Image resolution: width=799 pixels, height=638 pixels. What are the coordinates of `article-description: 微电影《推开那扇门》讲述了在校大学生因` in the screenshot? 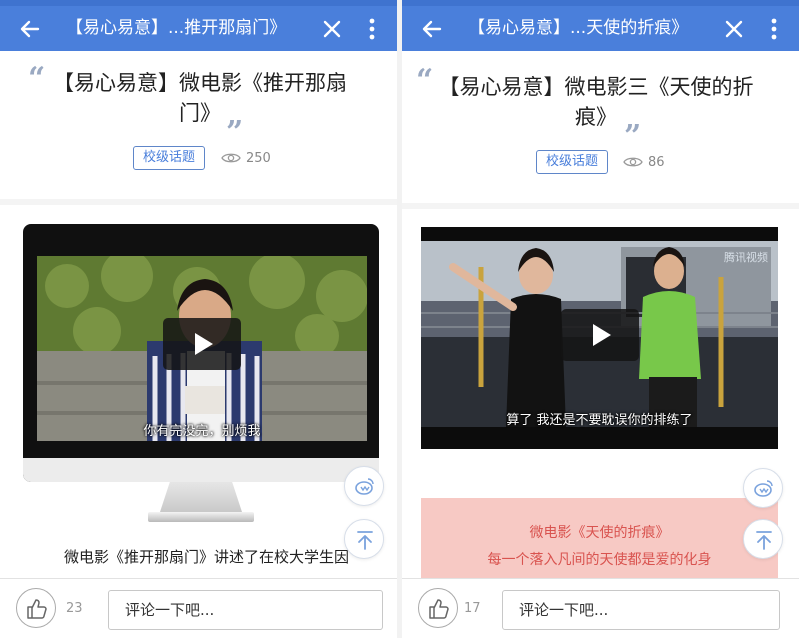 It's located at (207, 557).